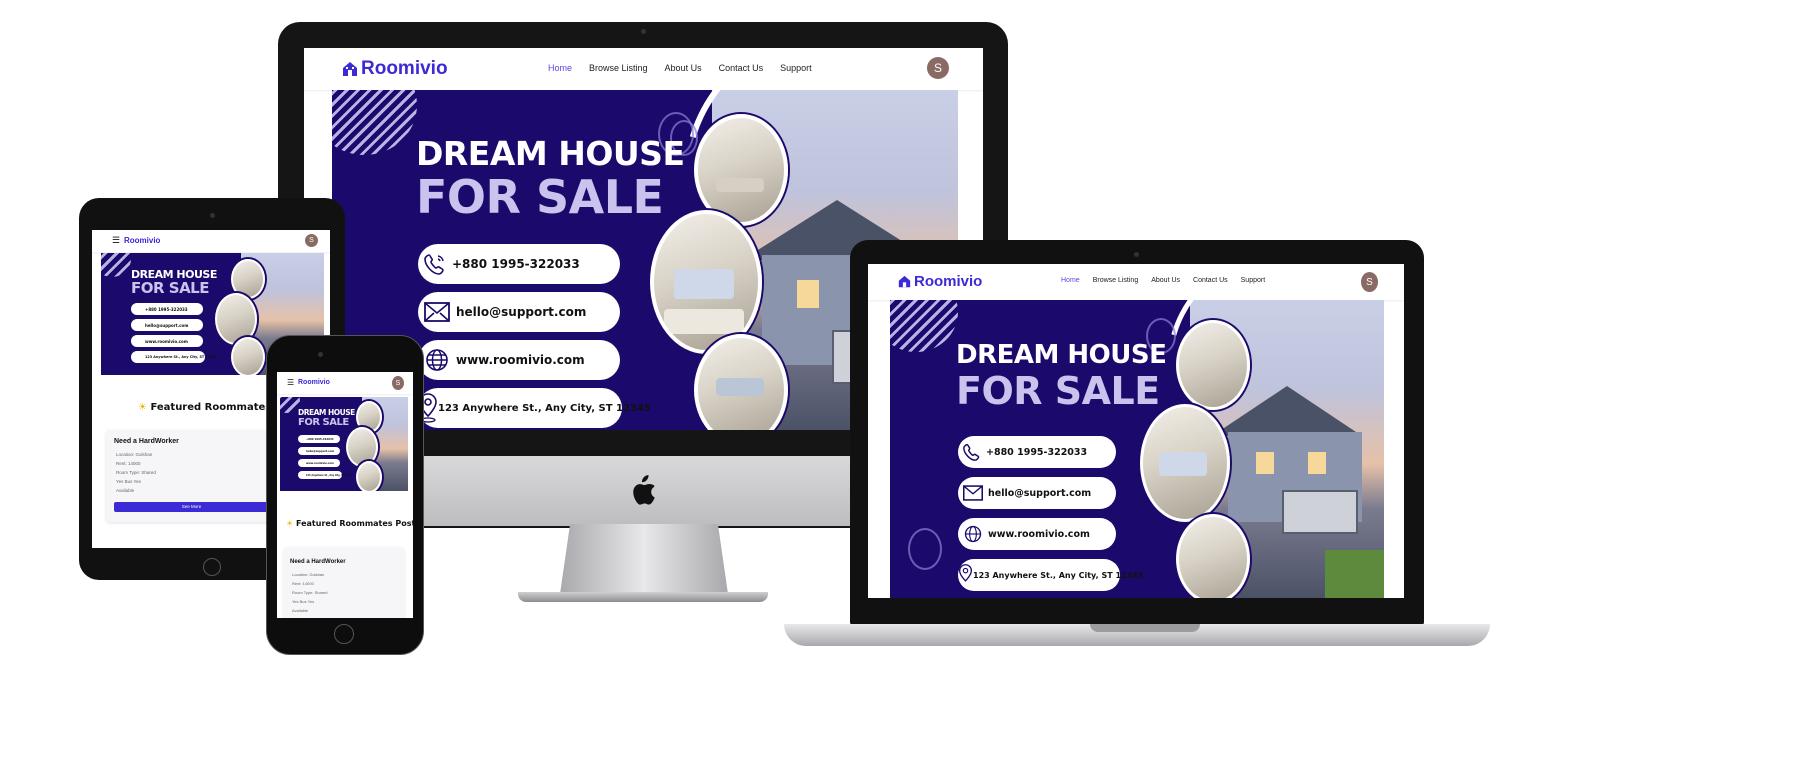 The image size is (1800, 760). Describe the element at coordinates (191, 507) in the screenshot. I see `tablet-see-more-button: See More` at that location.